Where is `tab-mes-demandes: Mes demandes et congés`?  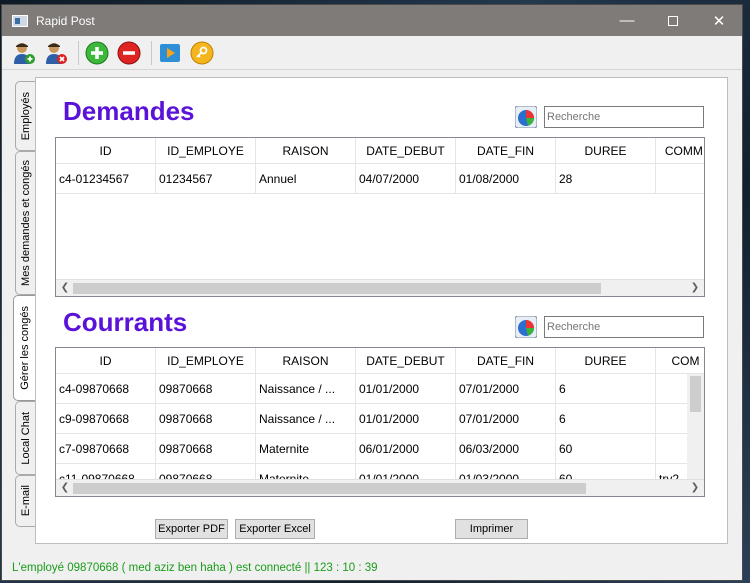 tab-mes-demandes: Mes demandes et congés is located at coordinates (25, 223).